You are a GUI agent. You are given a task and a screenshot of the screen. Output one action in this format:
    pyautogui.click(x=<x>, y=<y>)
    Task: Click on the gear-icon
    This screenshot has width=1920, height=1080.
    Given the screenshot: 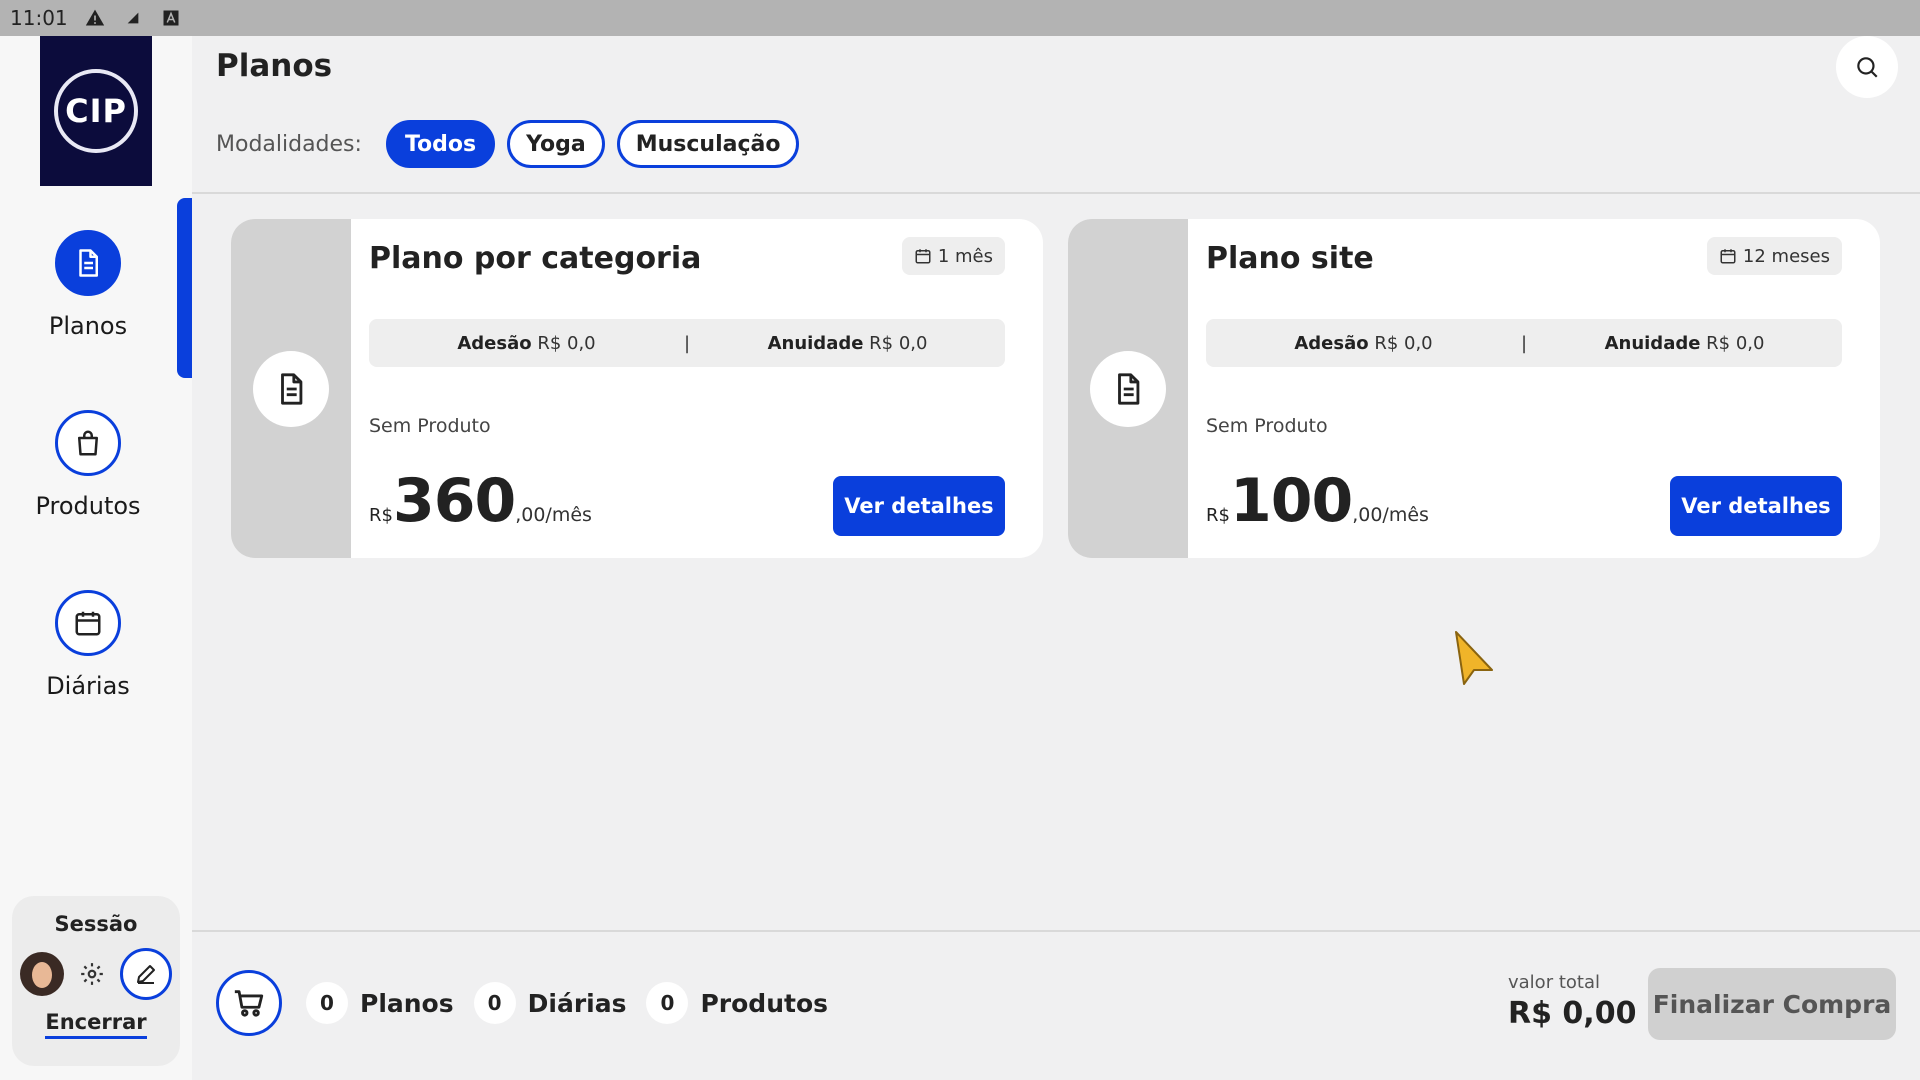 What is the action you would take?
    pyautogui.click(x=92, y=974)
    